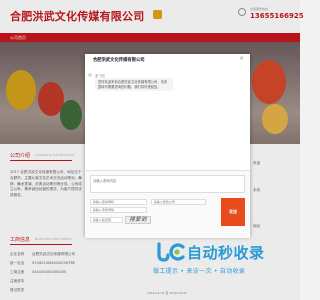 The height and width of the screenshot is (300, 320). I want to click on chat-title: 合肥洪武文化传媒有限公司, so click(119, 60).